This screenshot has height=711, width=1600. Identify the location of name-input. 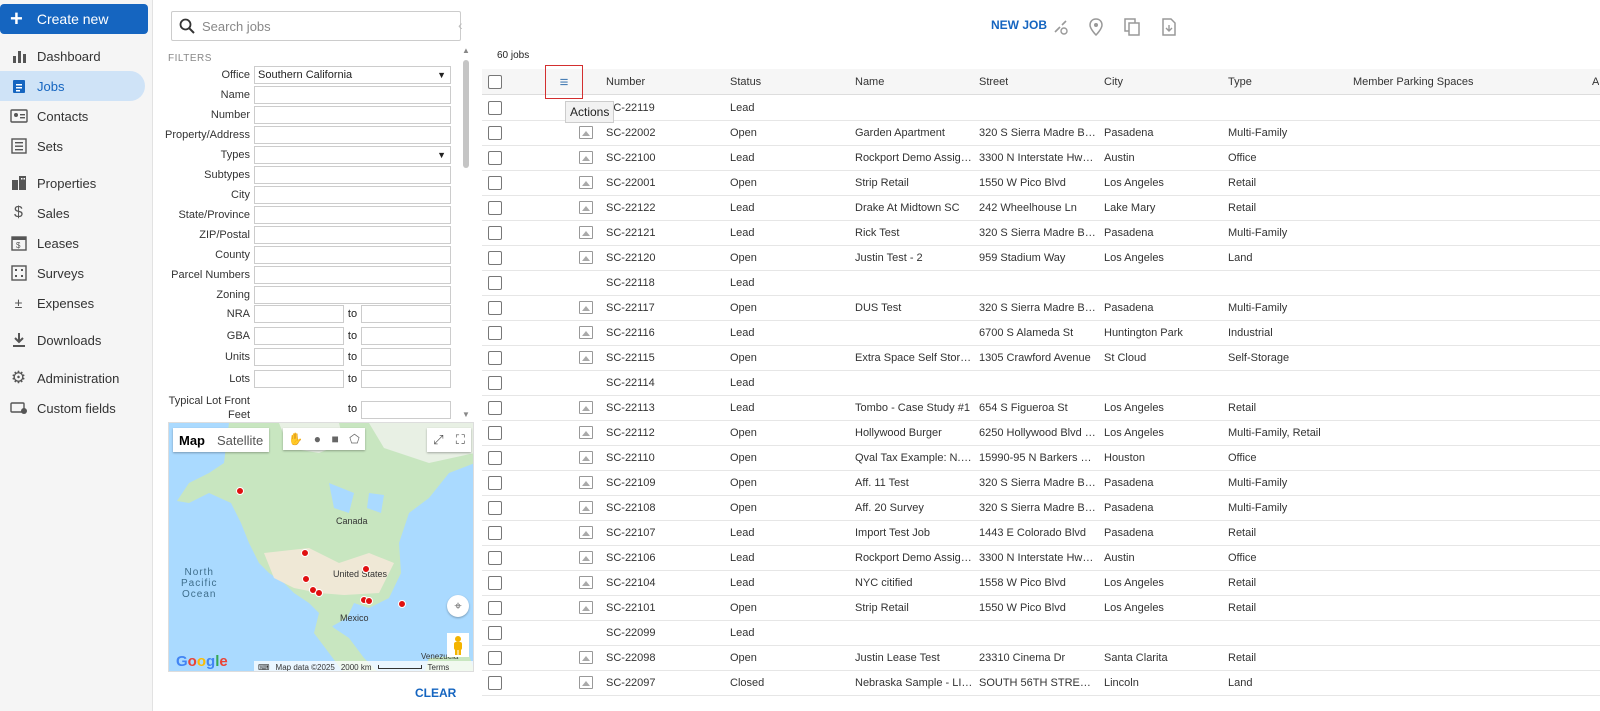
(352, 95).